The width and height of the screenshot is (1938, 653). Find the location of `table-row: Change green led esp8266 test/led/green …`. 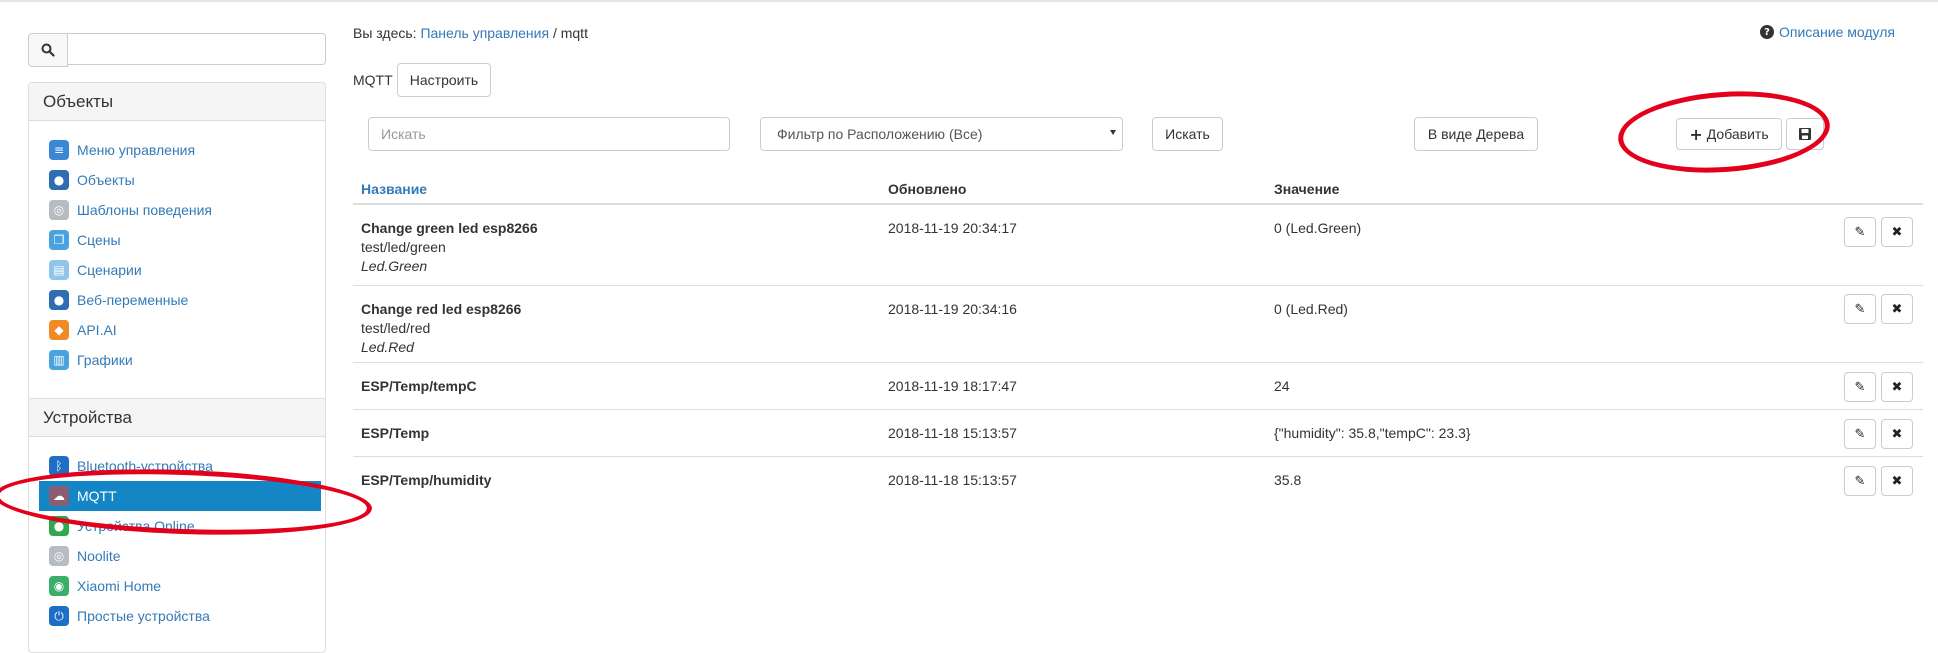

table-row: Change green led esp8266 test/led/green … is located at coordinates (1138, 245).